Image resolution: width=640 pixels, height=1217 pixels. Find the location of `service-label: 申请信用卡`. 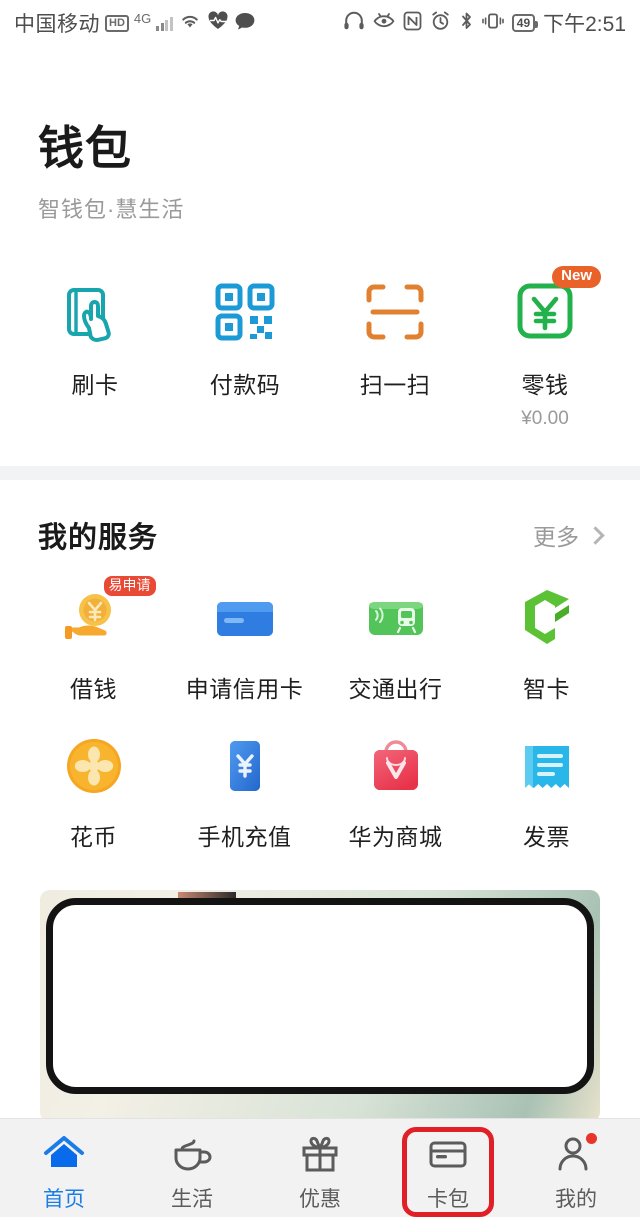

service-label: 申请信用卡 is located at coordinates (244, 689).